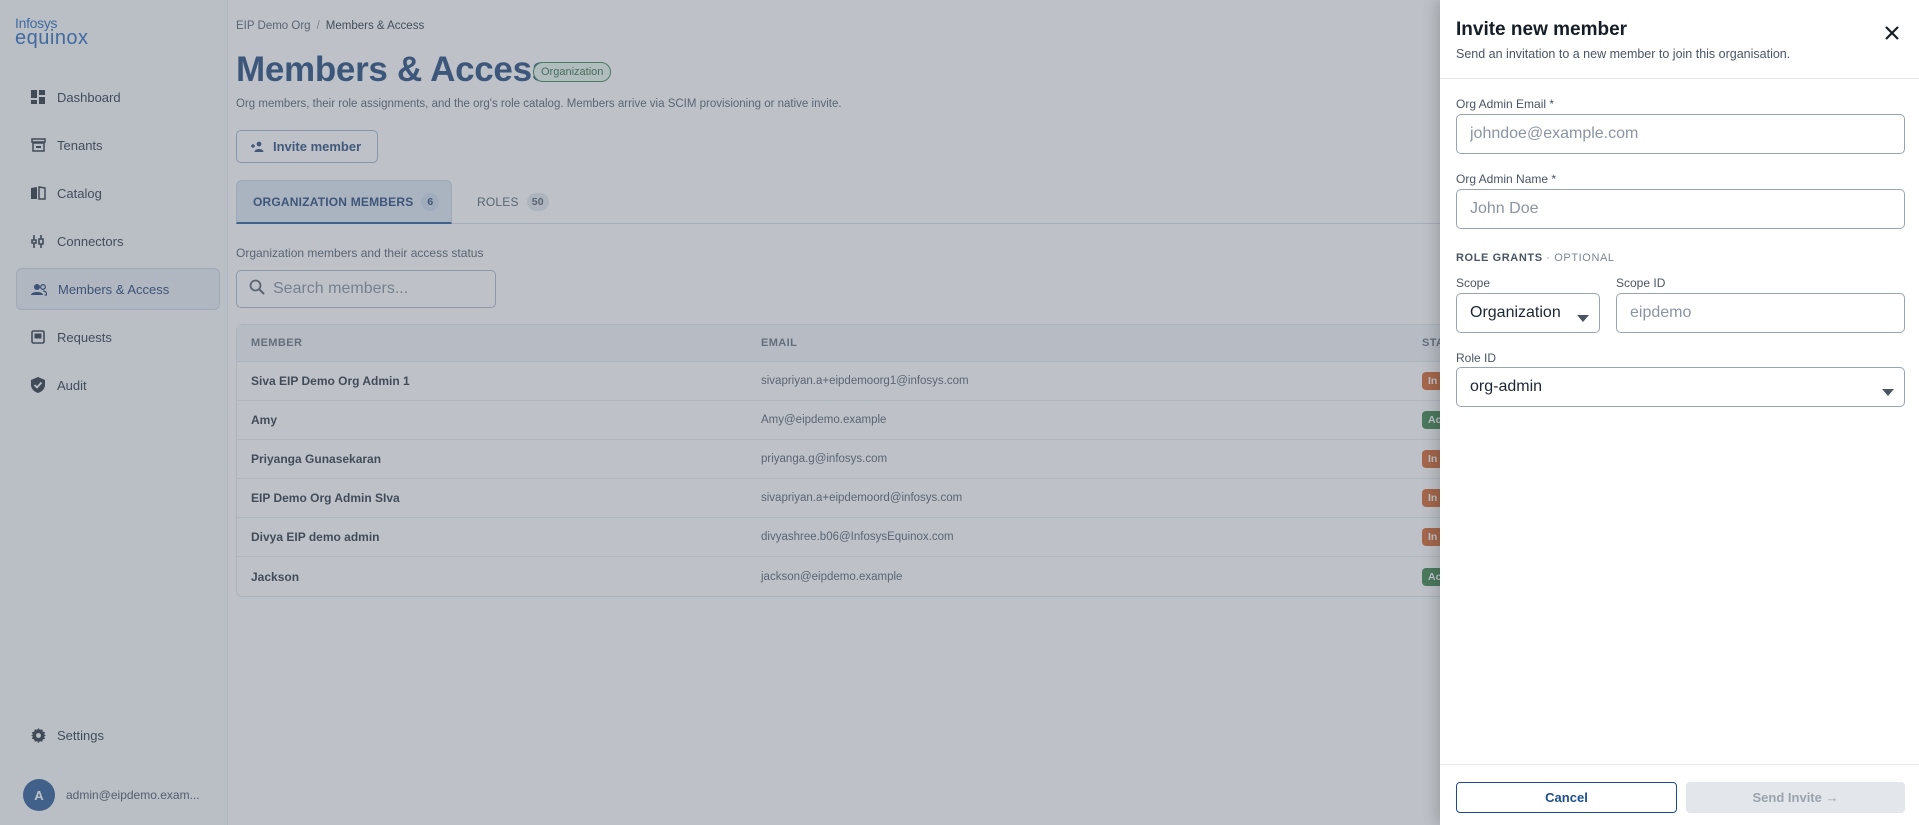  I want to click on scope-value: Organization, so click(1515, 312).